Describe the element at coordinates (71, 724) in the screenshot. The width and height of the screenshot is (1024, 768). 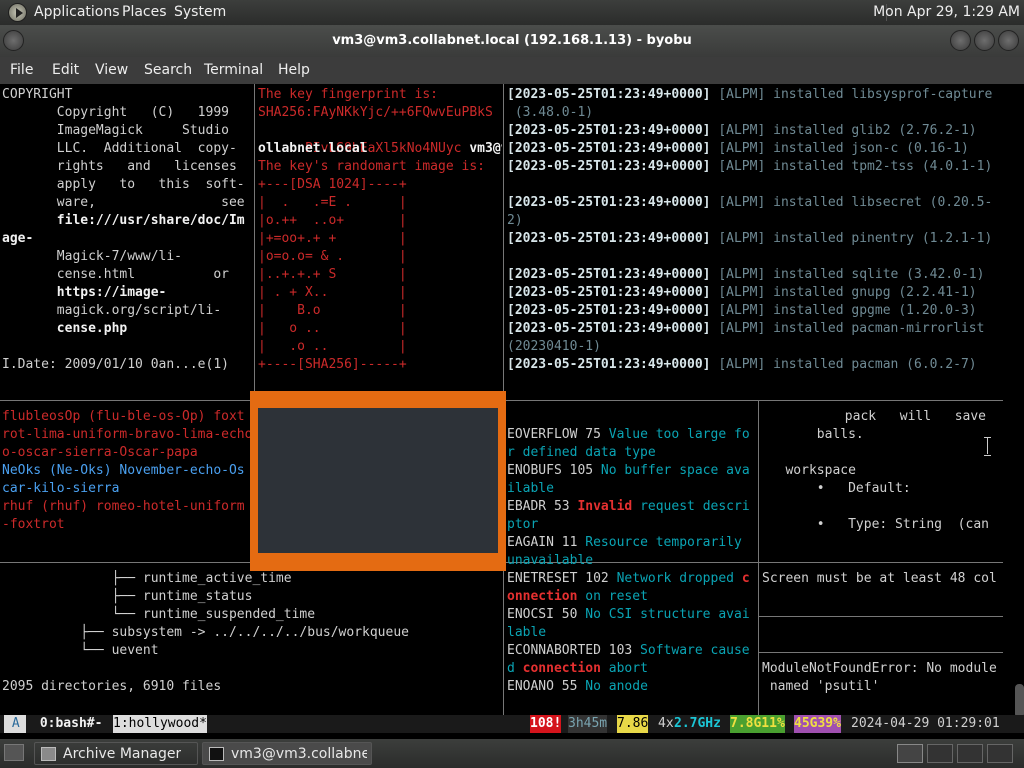
I see `window-tab-0: 0:bash#-` at that location.